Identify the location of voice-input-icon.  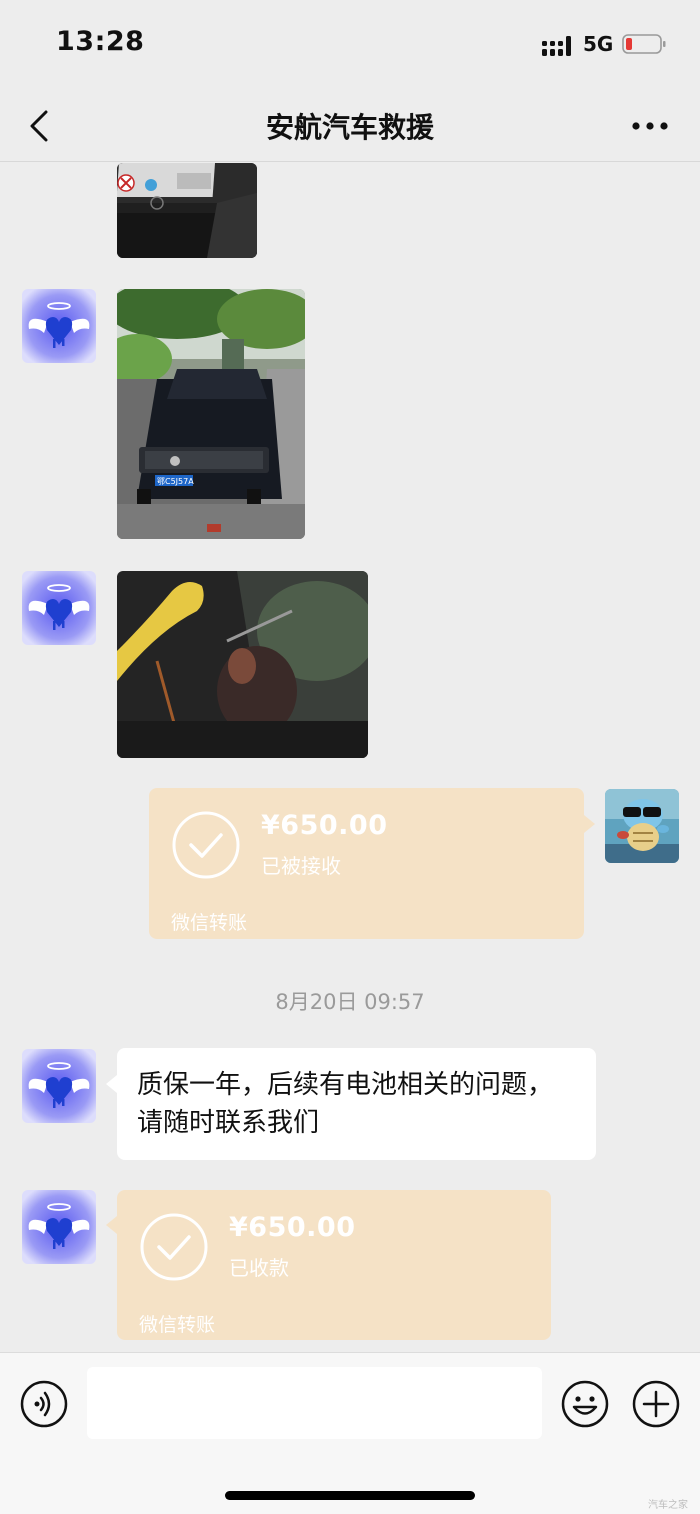
(44, 1404).